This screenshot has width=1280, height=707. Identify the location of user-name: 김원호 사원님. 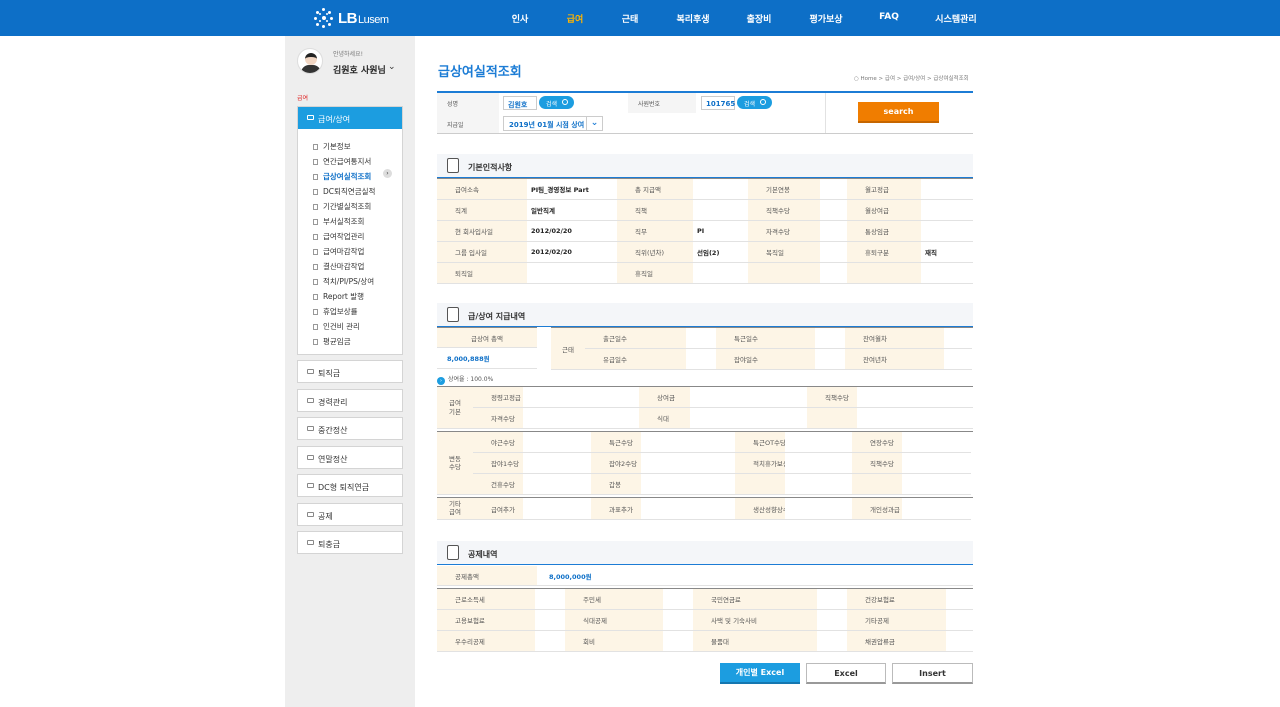
(359, 69).